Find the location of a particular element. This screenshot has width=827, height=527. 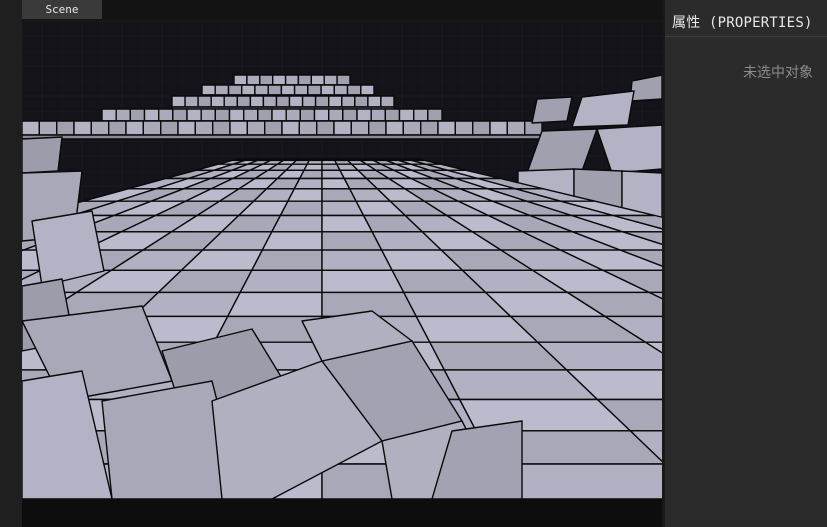

properties-title: 属性 (PROPERTIES) is located at coordinates (742, 23).